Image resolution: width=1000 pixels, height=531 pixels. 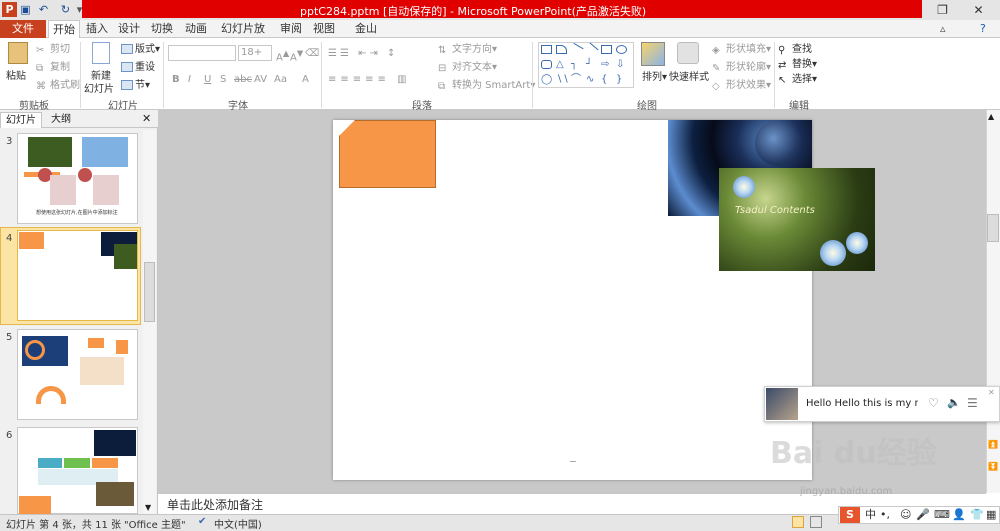 What do you see at coordinates (942, 515) in the screenshot?
I see `keyboard-icon: ⌨` at bounding box center [942, 515].